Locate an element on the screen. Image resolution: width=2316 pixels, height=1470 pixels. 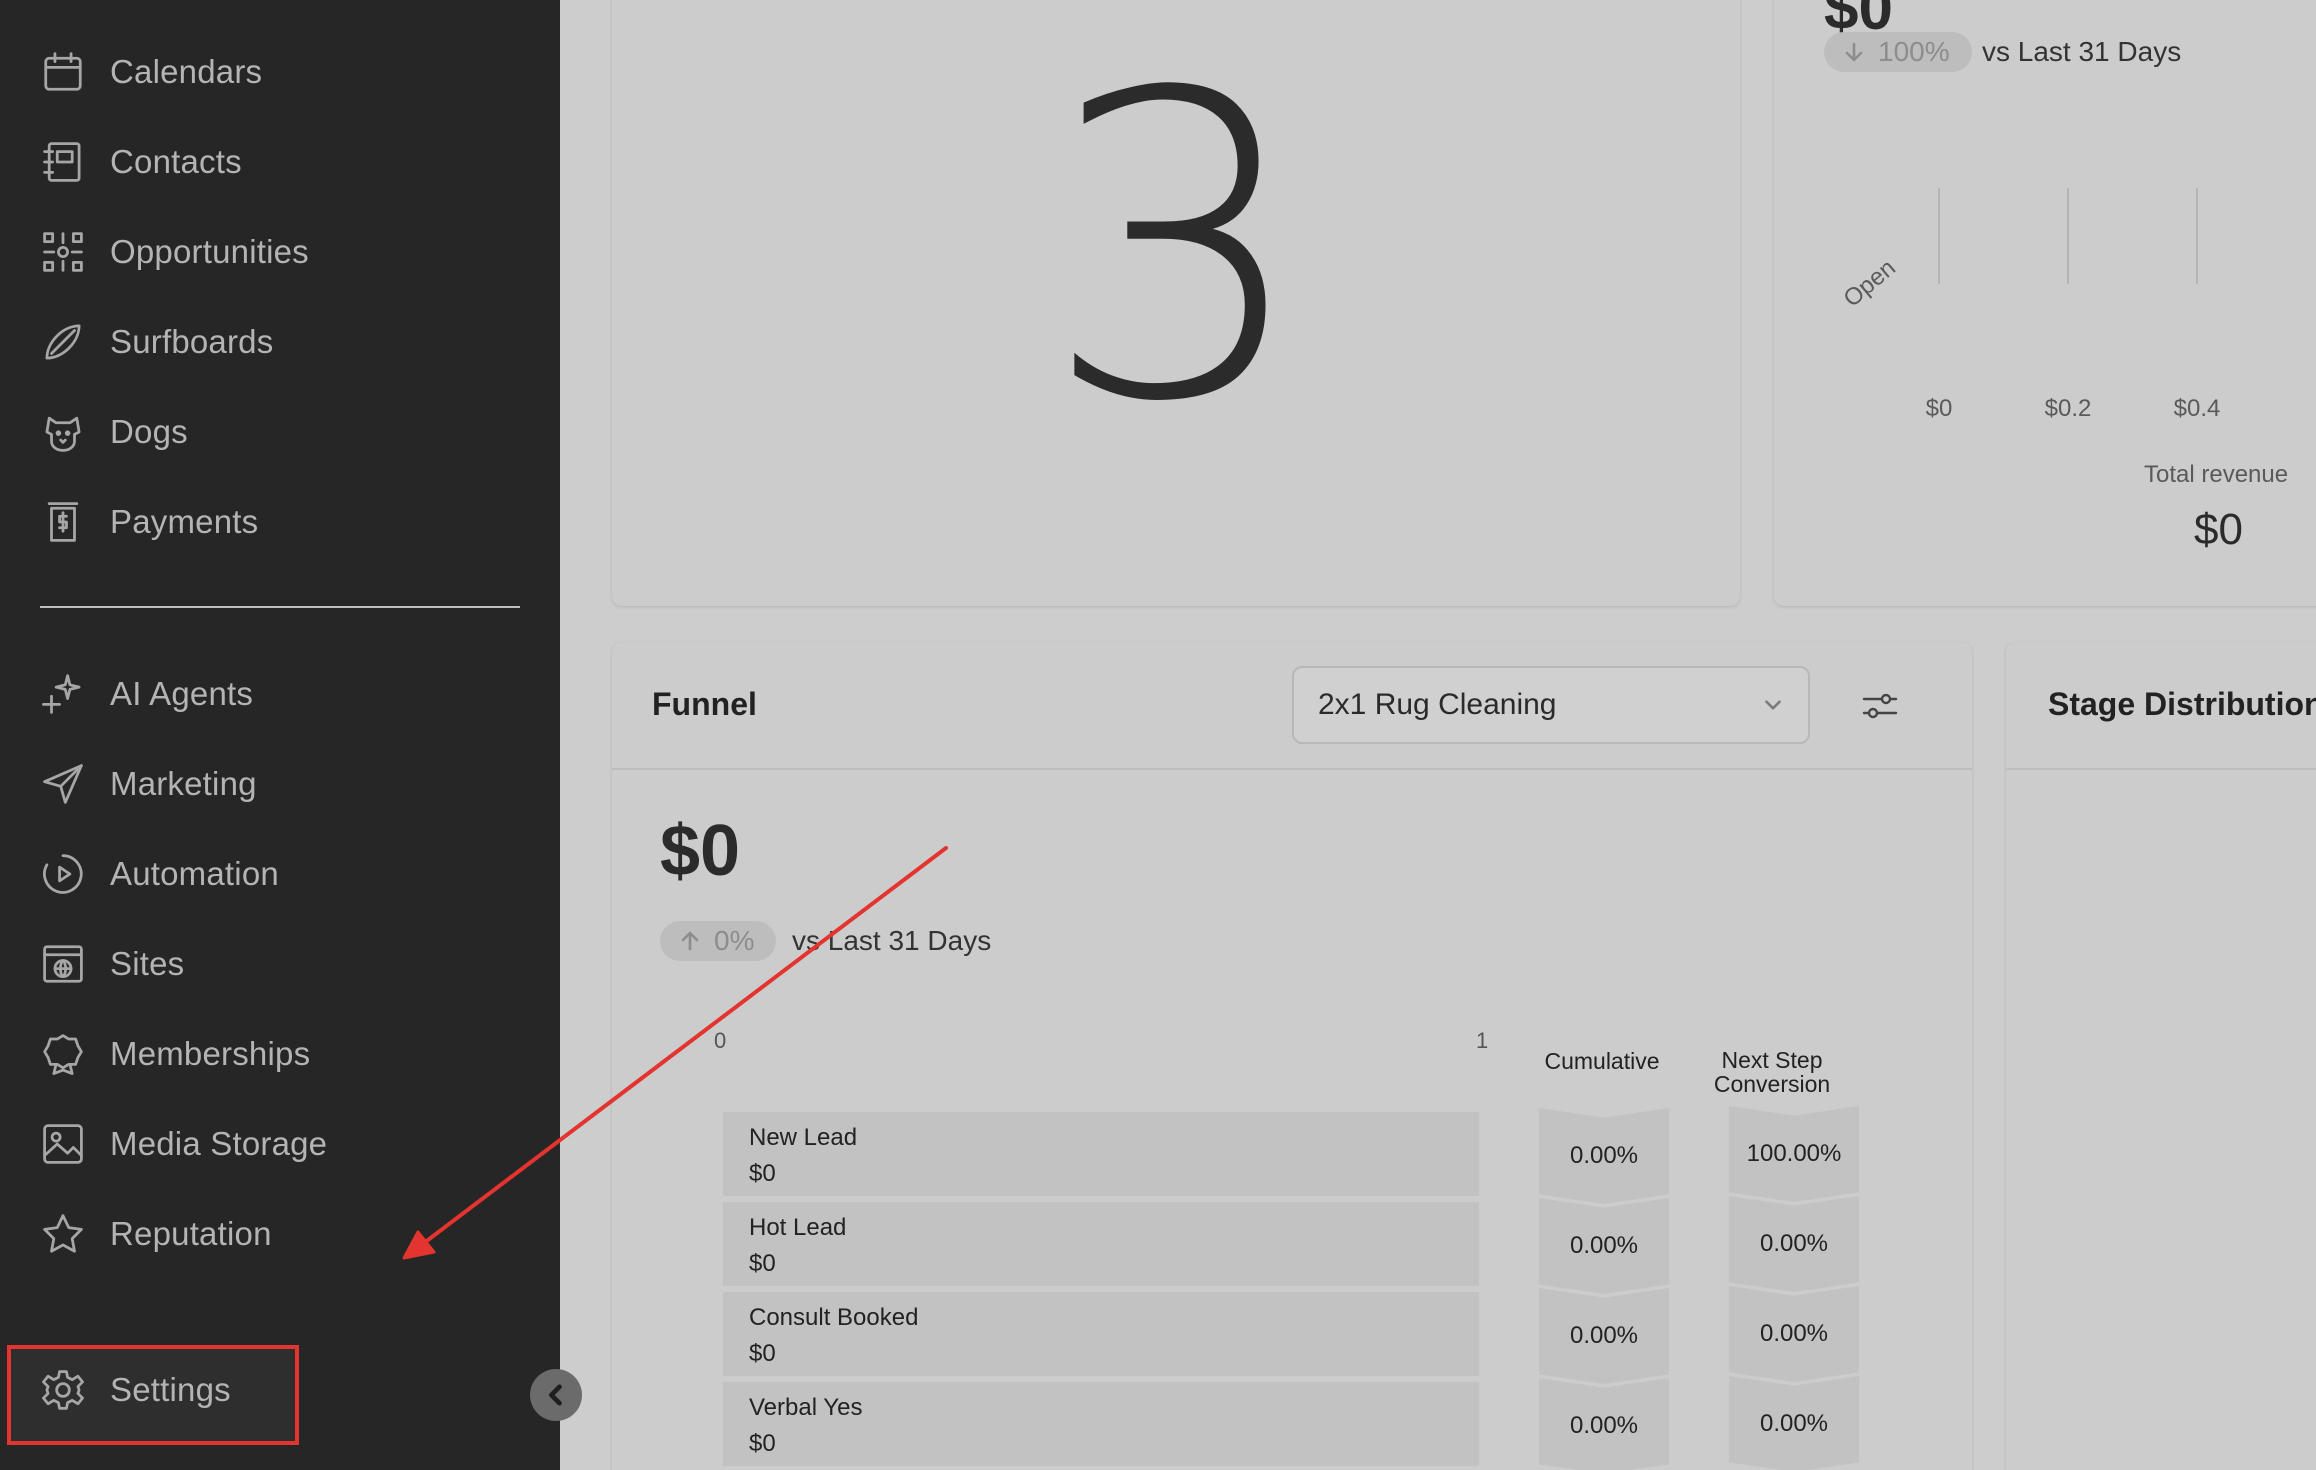
sidebar-item-label: Reputation is located at coordinates (191, 1233).